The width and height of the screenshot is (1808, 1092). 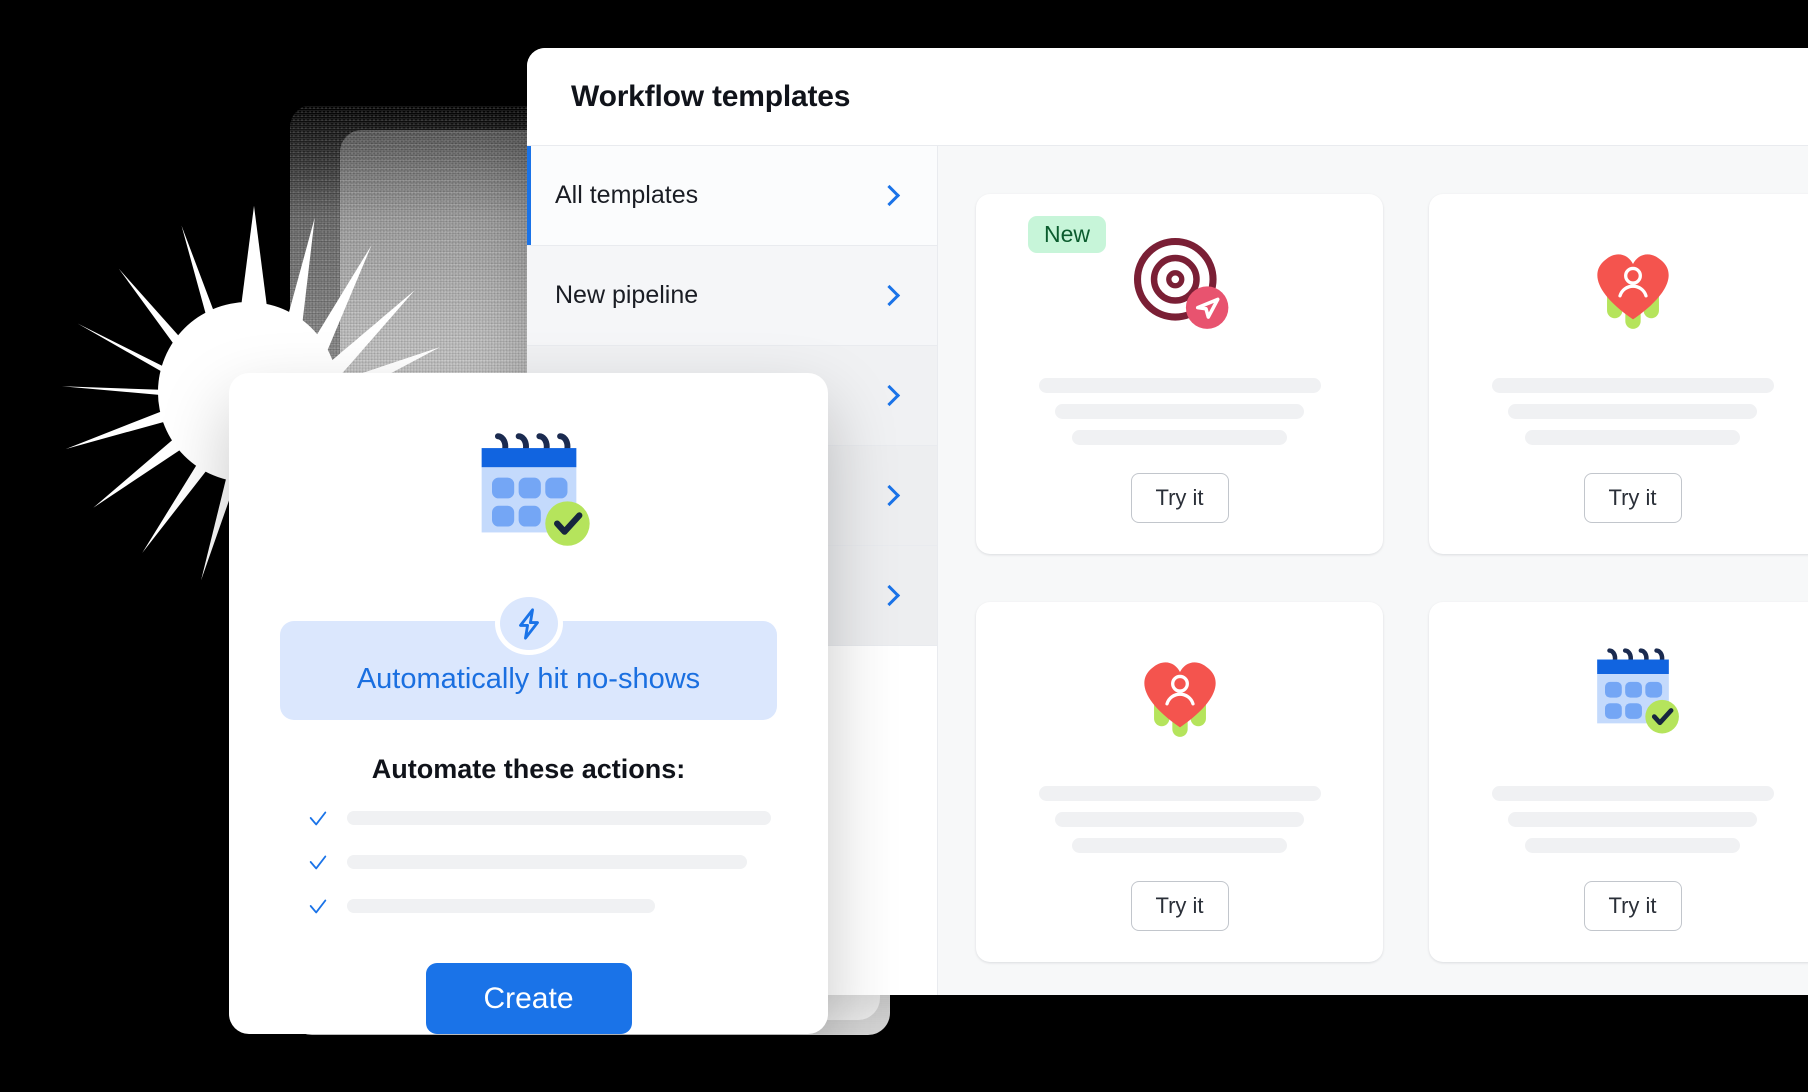 I want to click on popup-illustration, so click(x=529, y=493).